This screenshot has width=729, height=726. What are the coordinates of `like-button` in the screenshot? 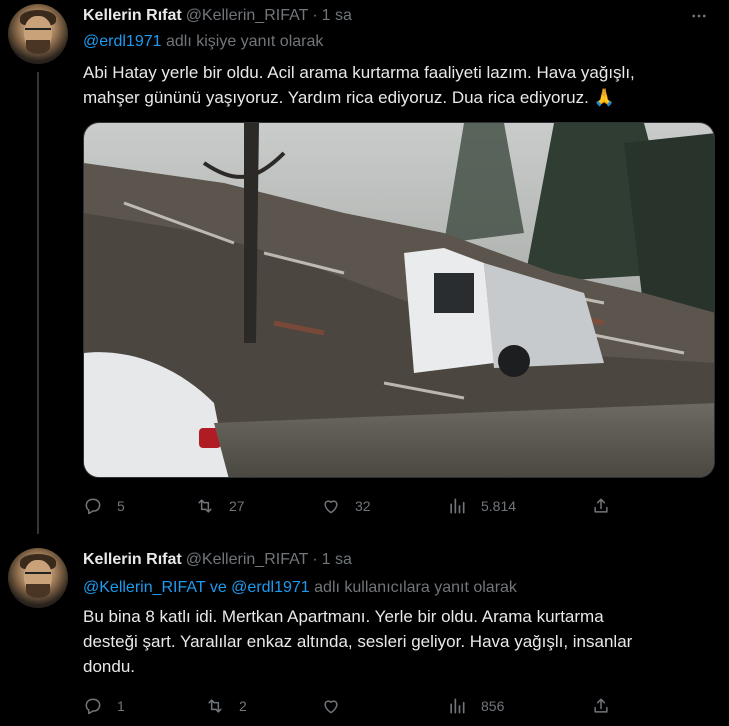 It's located at (331, 706).